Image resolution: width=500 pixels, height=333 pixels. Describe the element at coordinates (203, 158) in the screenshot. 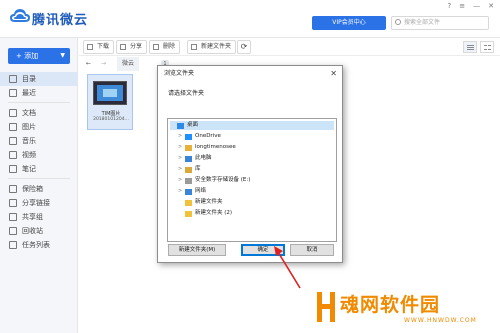

I see `tree-item-label: 此电脑` at that location.